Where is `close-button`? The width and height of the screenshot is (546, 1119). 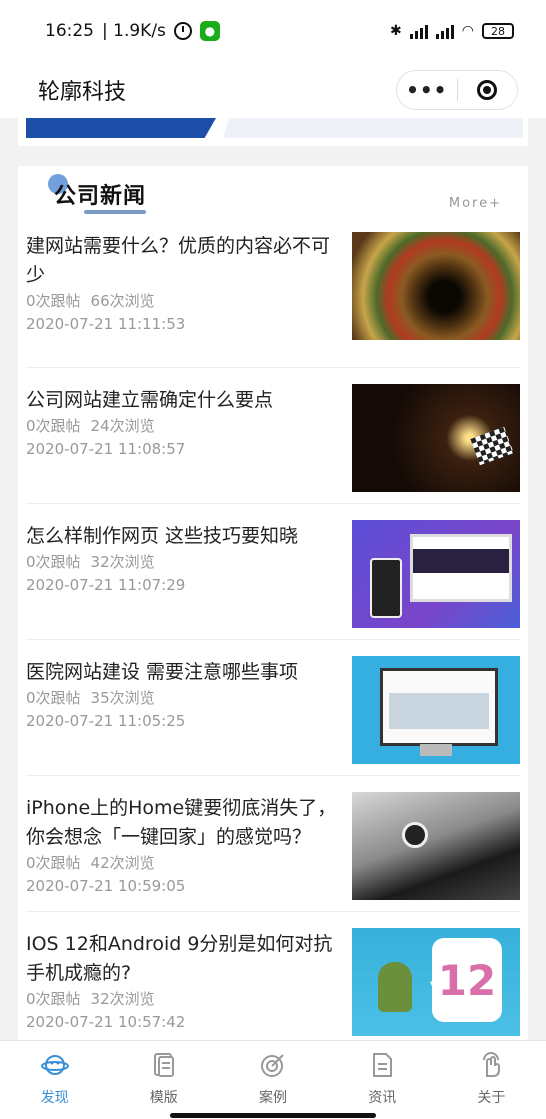 close-button is located at coordinates (488, 90).